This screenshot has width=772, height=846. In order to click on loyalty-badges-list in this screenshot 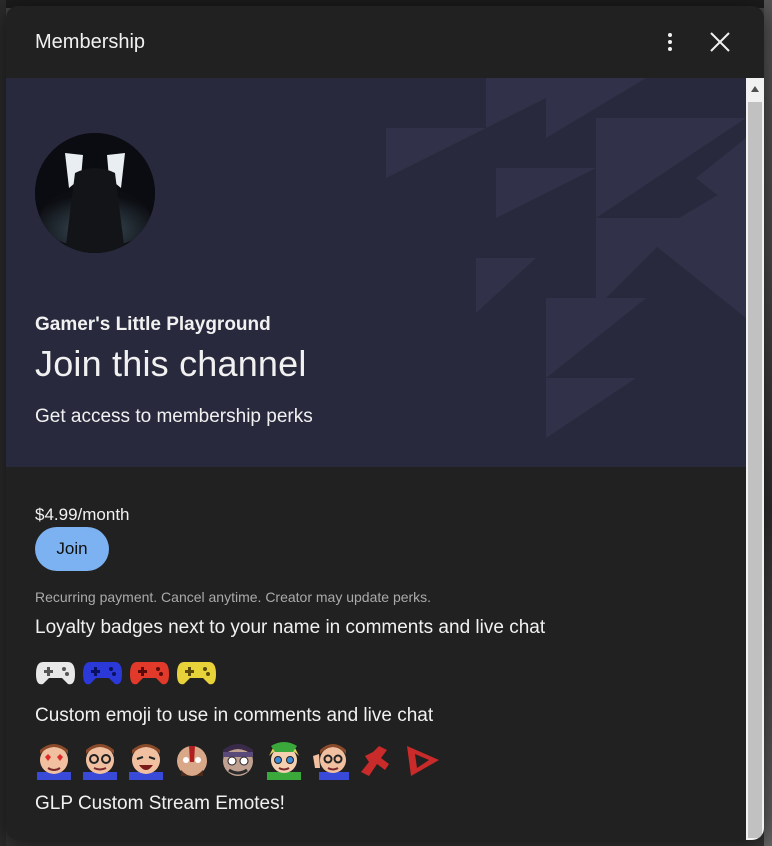, I will do `click(126, 672)`.